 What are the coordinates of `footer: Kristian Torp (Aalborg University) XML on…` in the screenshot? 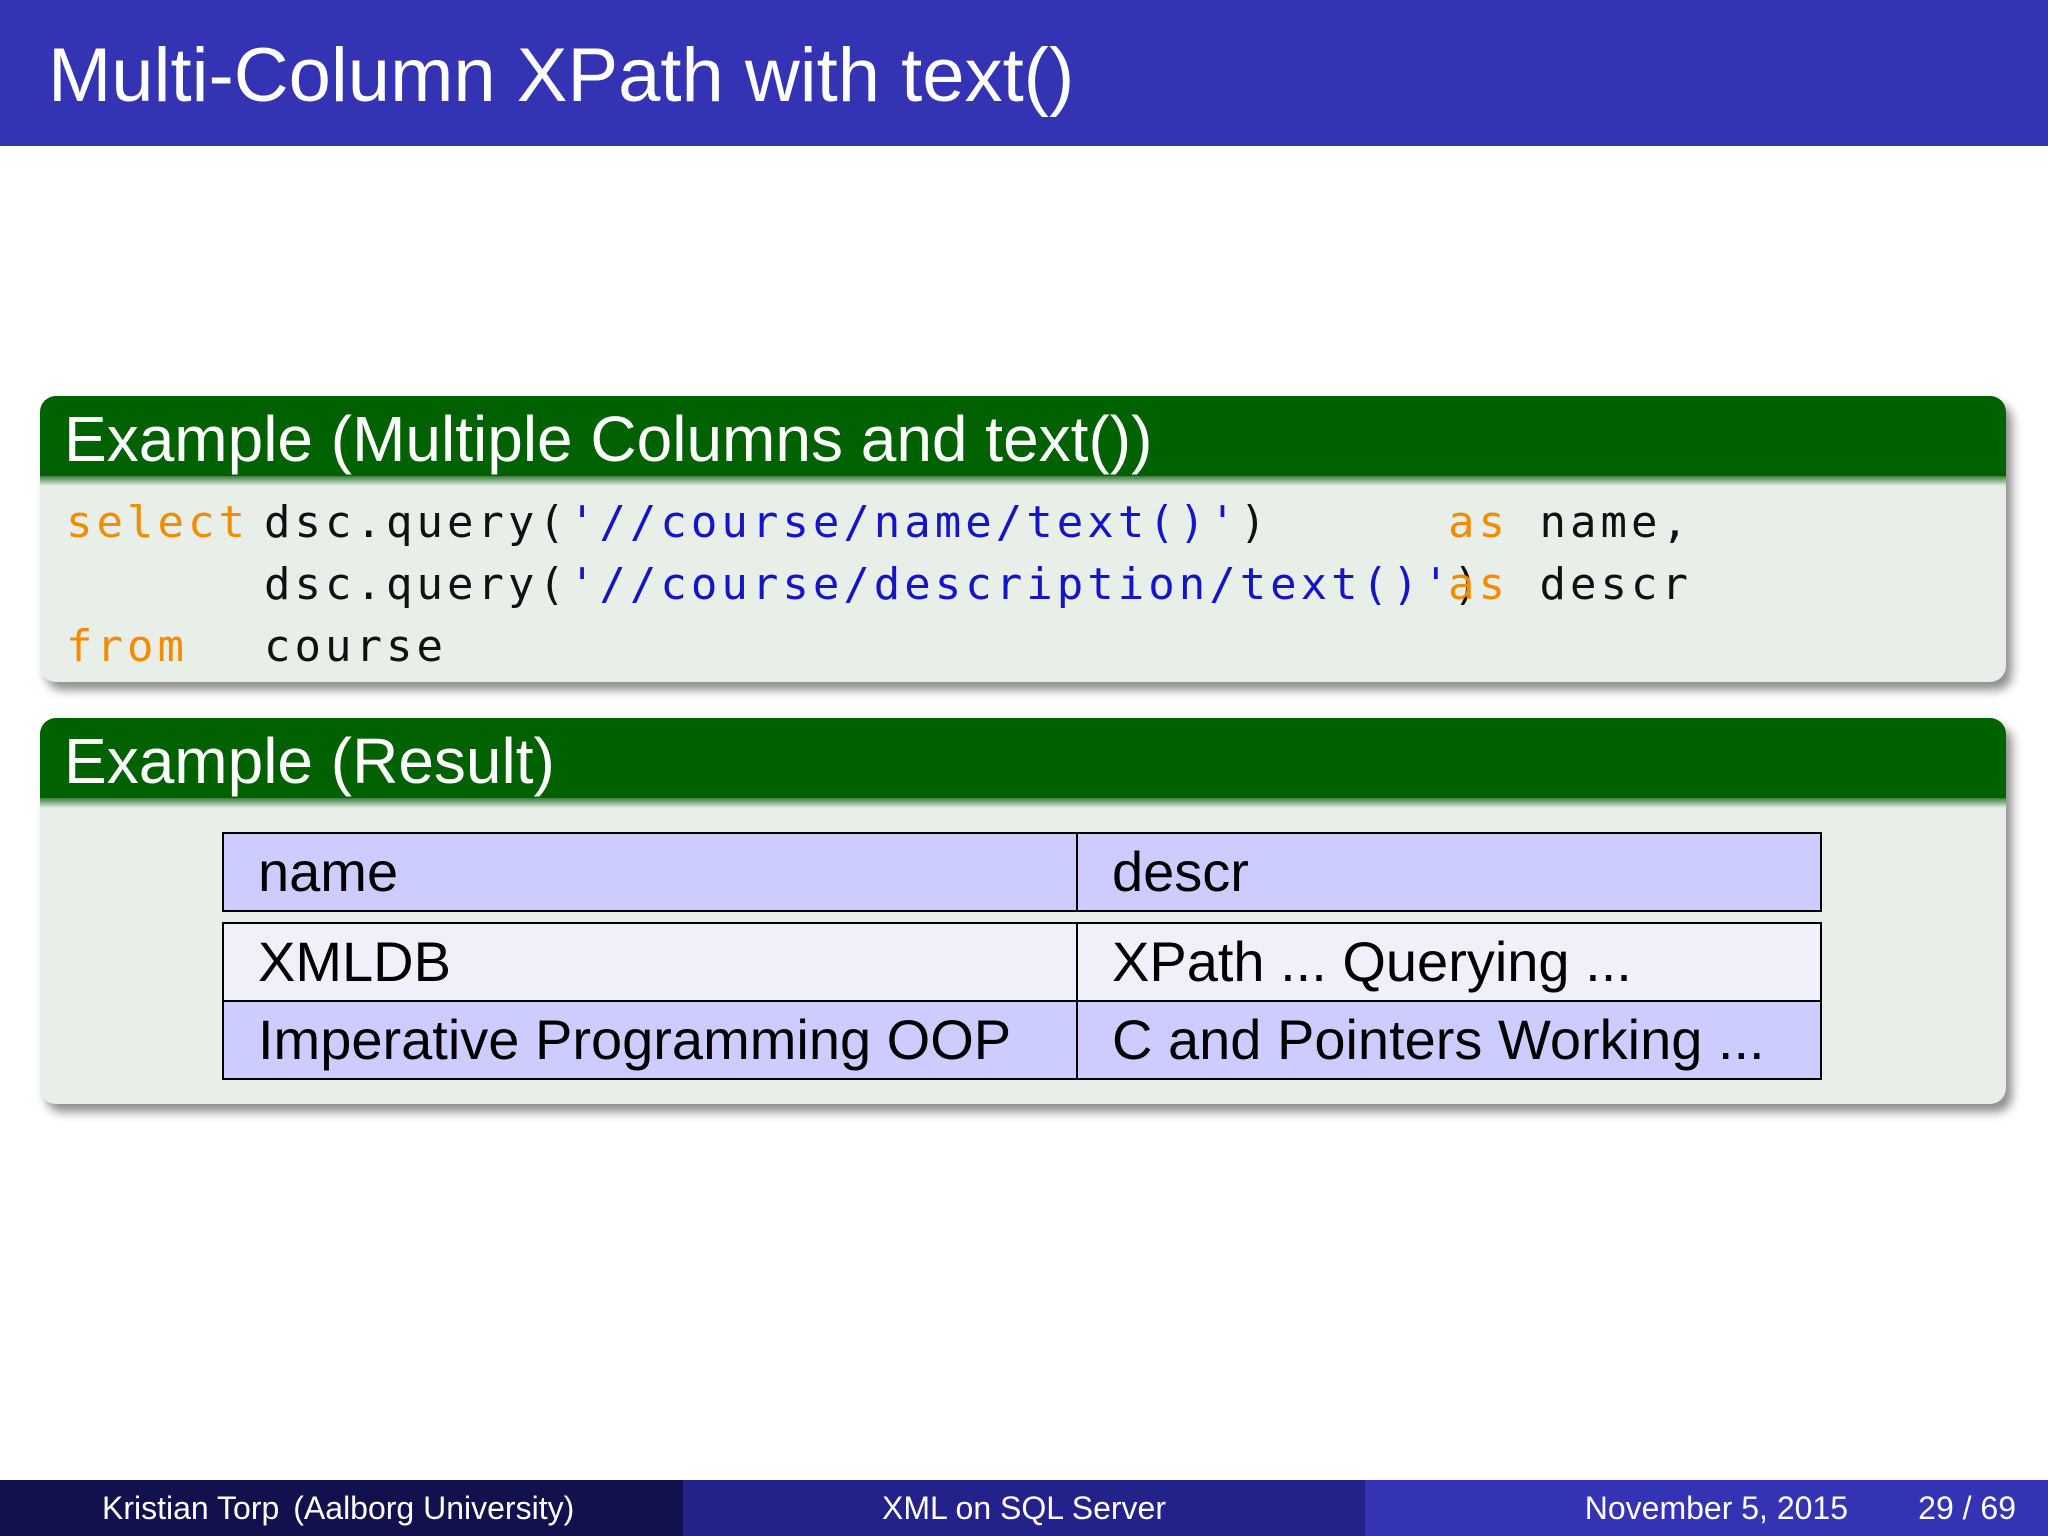 It's located at (1024, 1508).